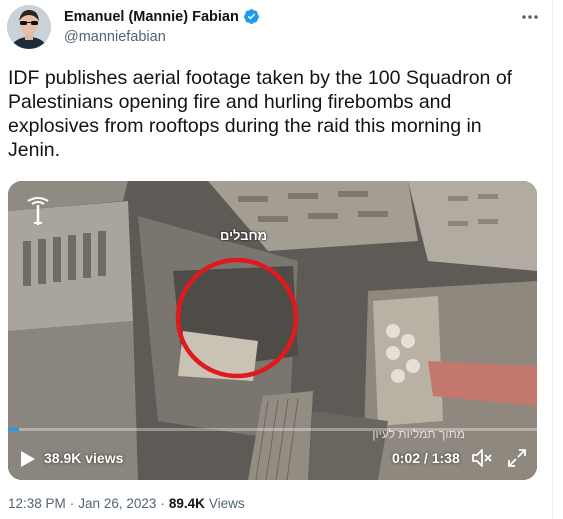 The image size is (563, 519). What do you see at coordinates (406, 458) in the screenshot?
I see `video-current-time: 0:02` at bounding box center [406, 458].